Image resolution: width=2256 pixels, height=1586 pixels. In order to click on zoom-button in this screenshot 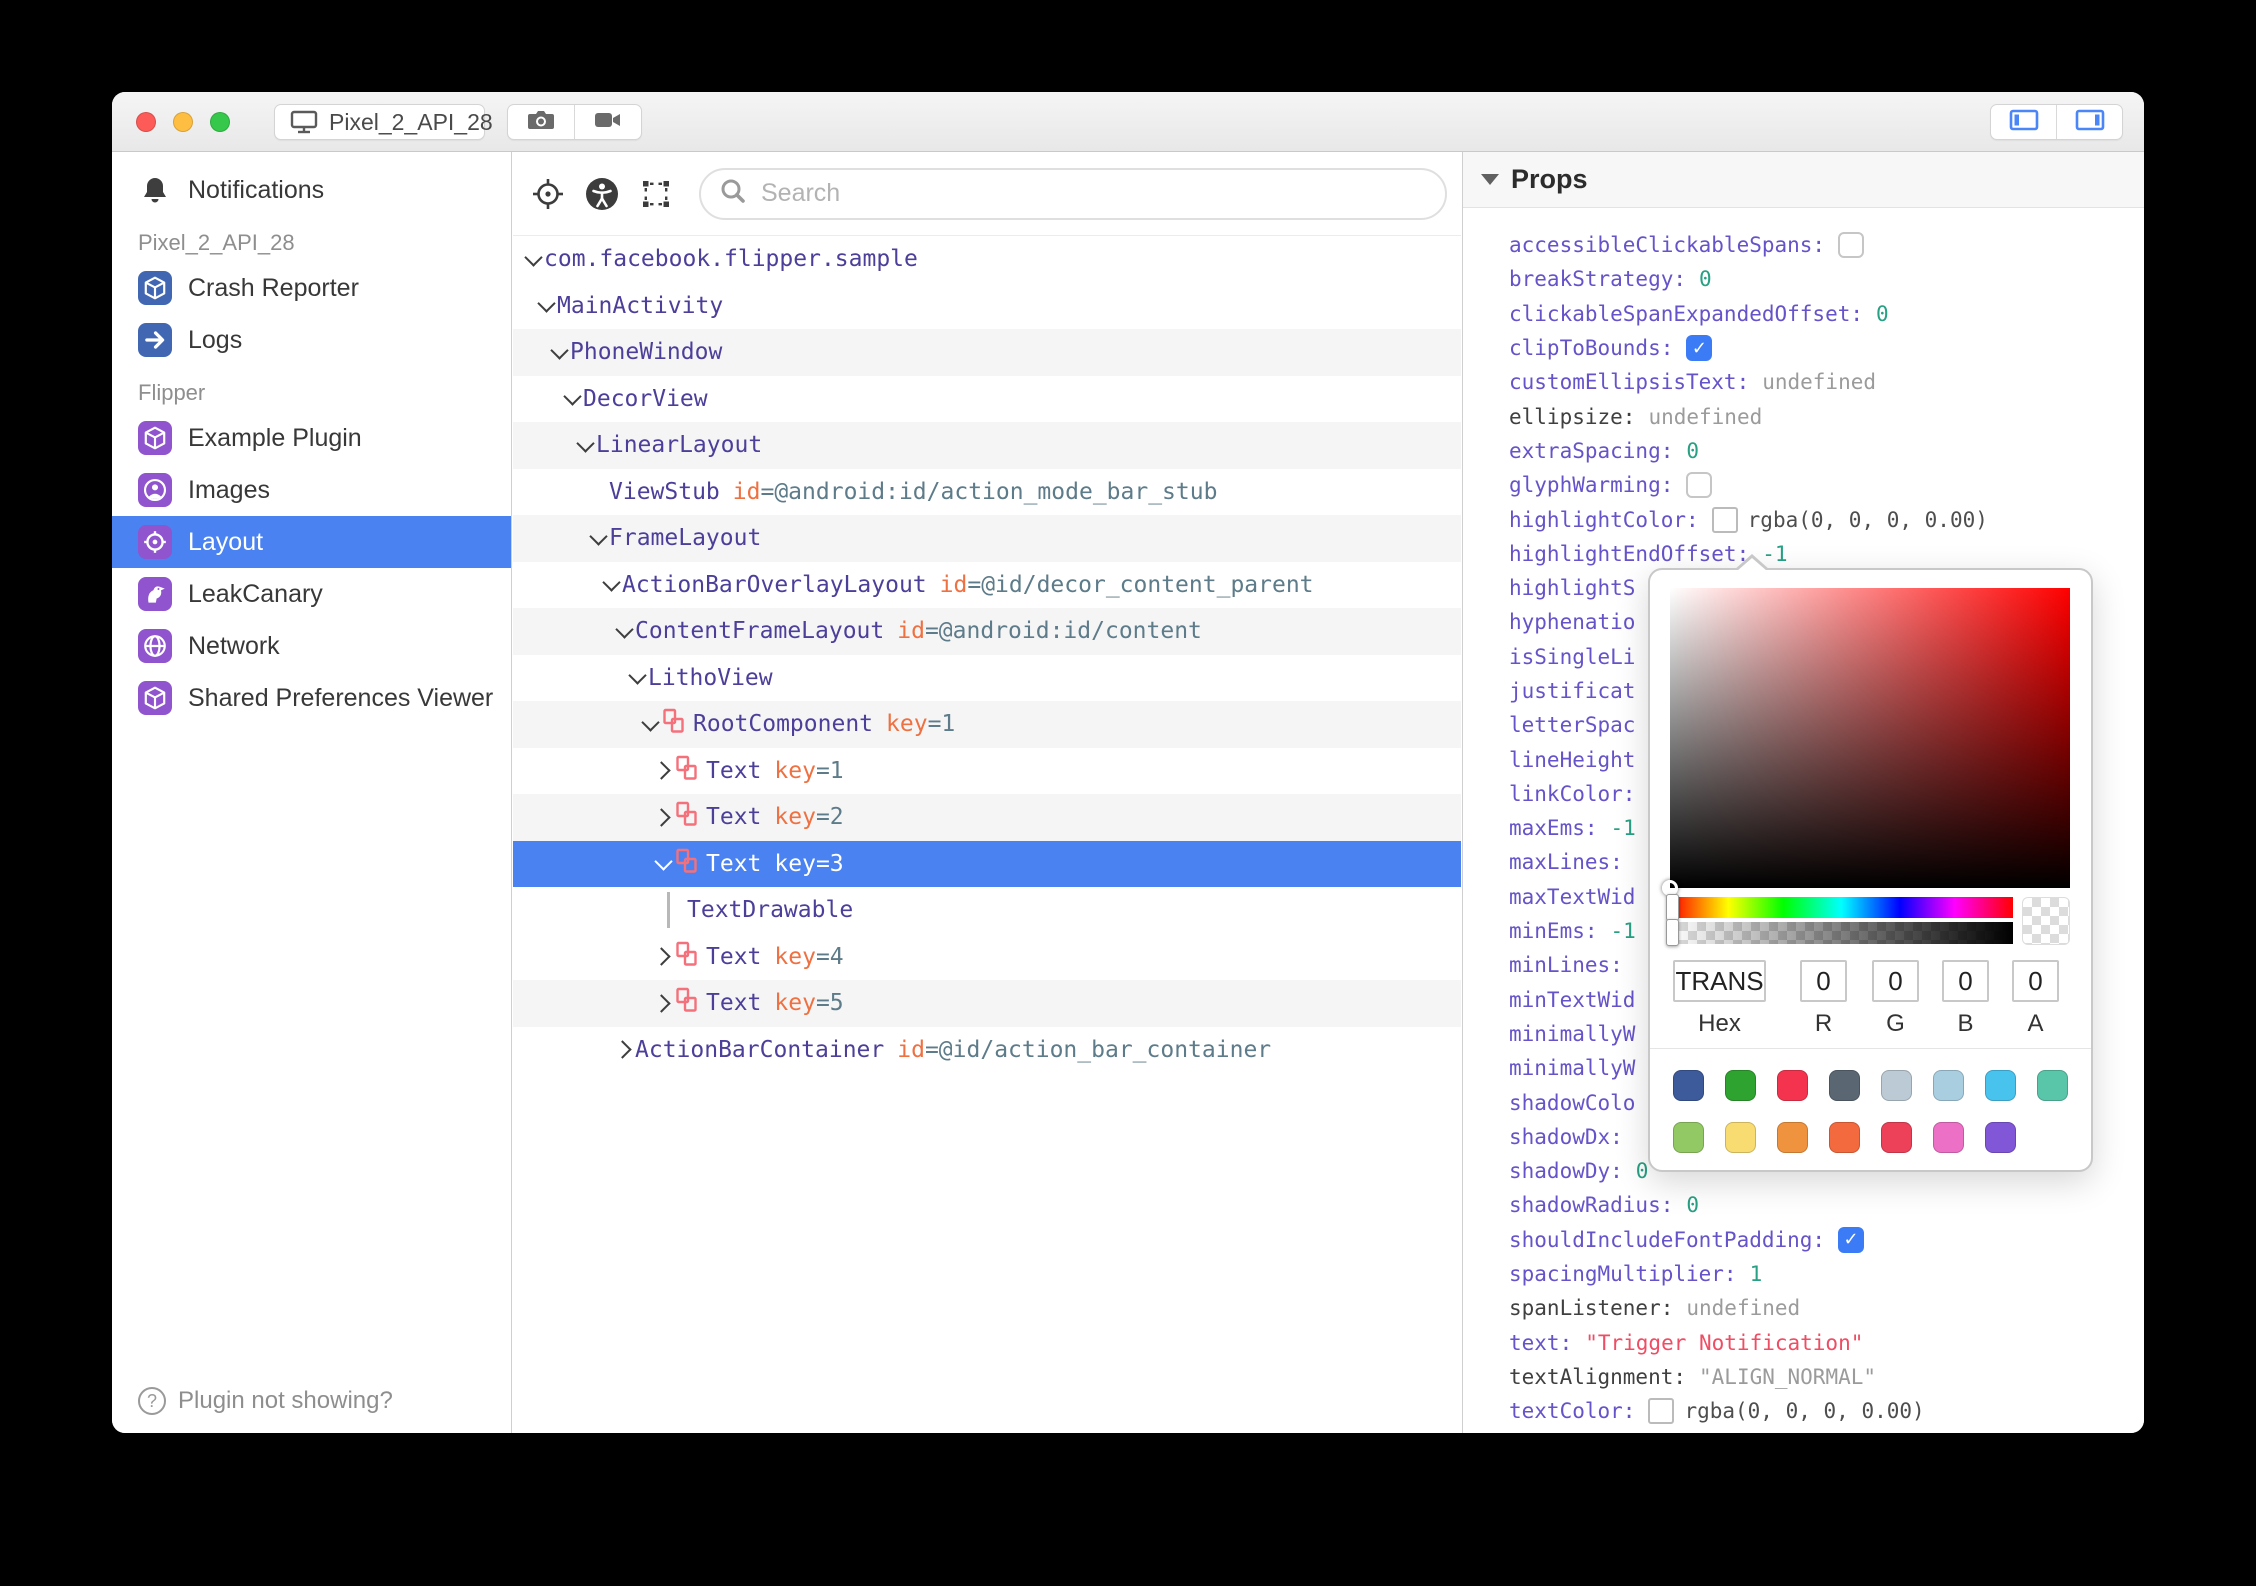, I will do `click(220, 122)`.